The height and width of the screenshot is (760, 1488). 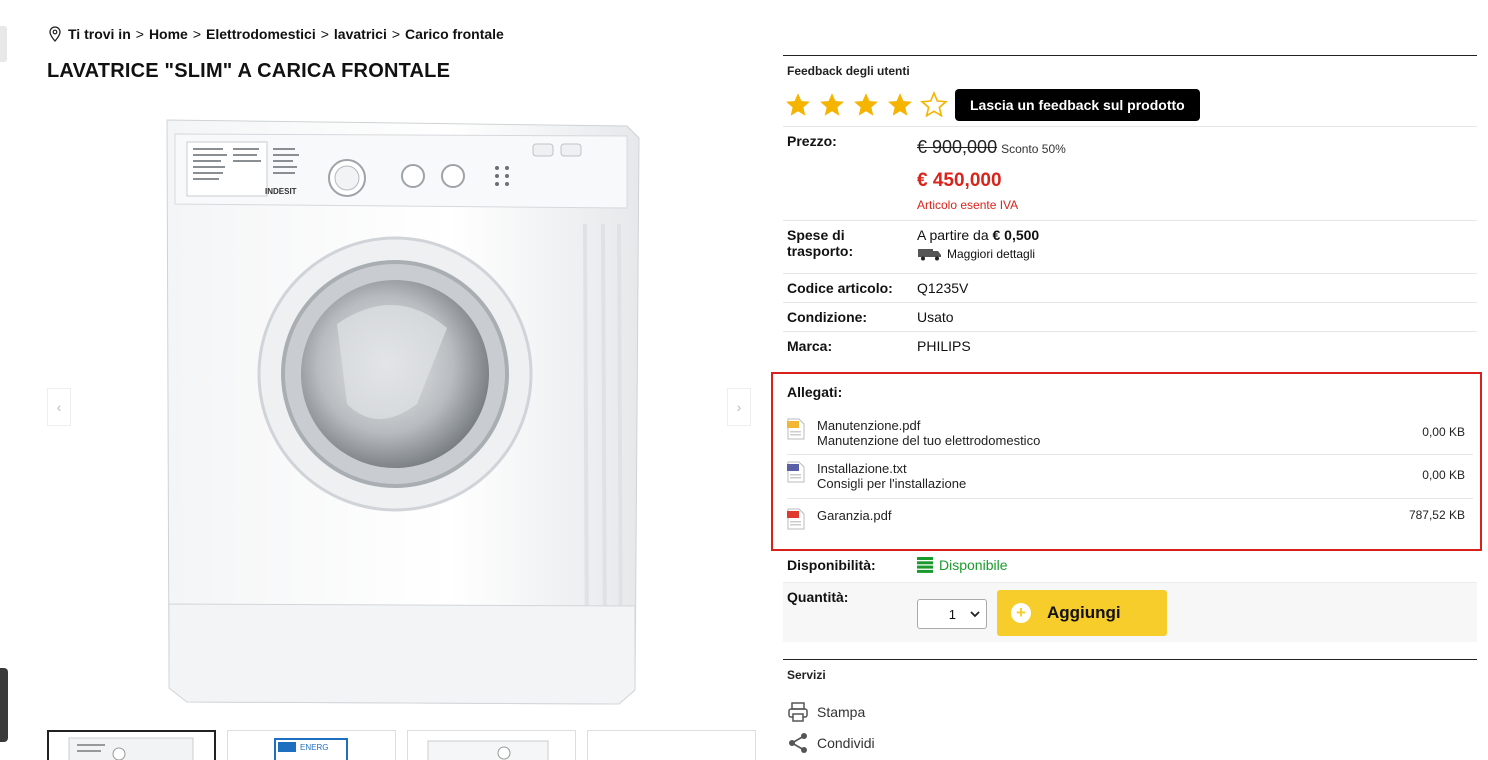 What do you see at coordinates (953, 235) in the screenshot?
I see `shipping-from-text: A partire da` at bounding box center [953, 235].